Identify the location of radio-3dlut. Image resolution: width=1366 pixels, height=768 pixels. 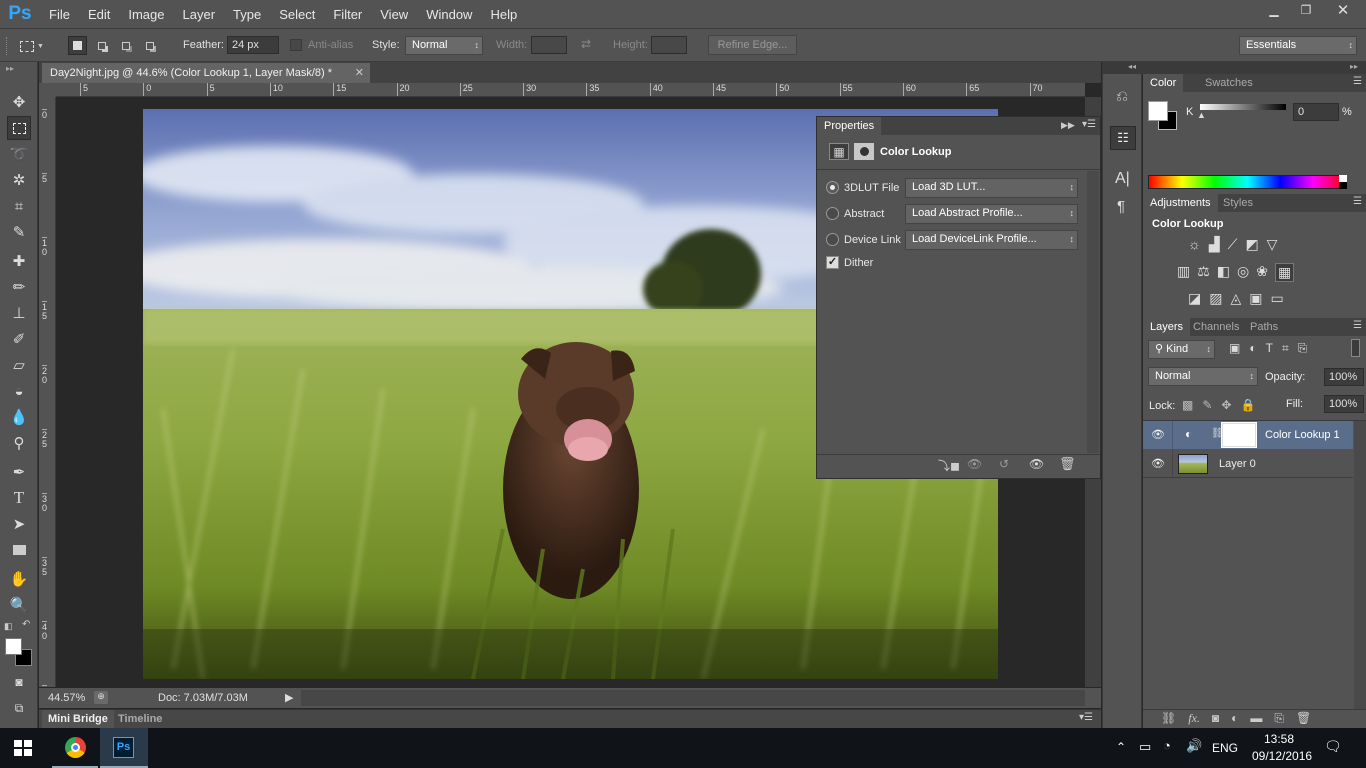
(832, 187).